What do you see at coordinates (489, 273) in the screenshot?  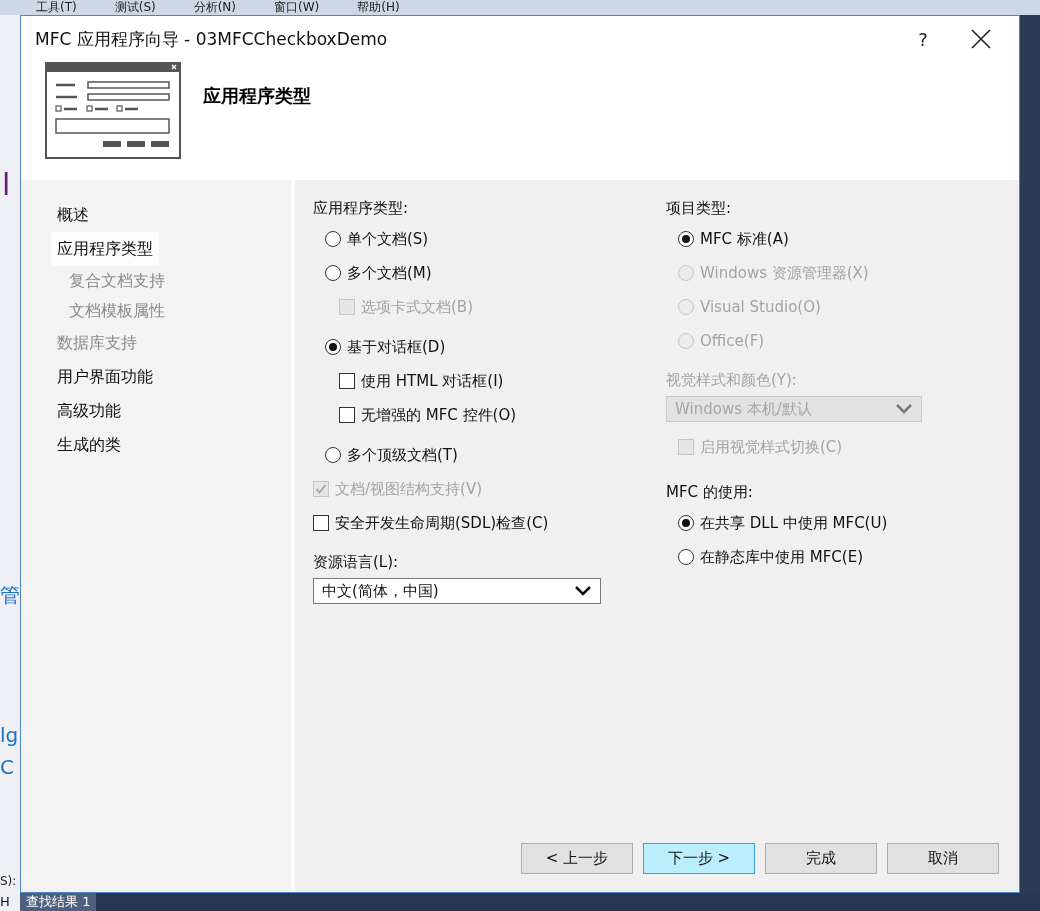 I see `radio-option: 多个文档(M)` at bounding box center [489, 273].